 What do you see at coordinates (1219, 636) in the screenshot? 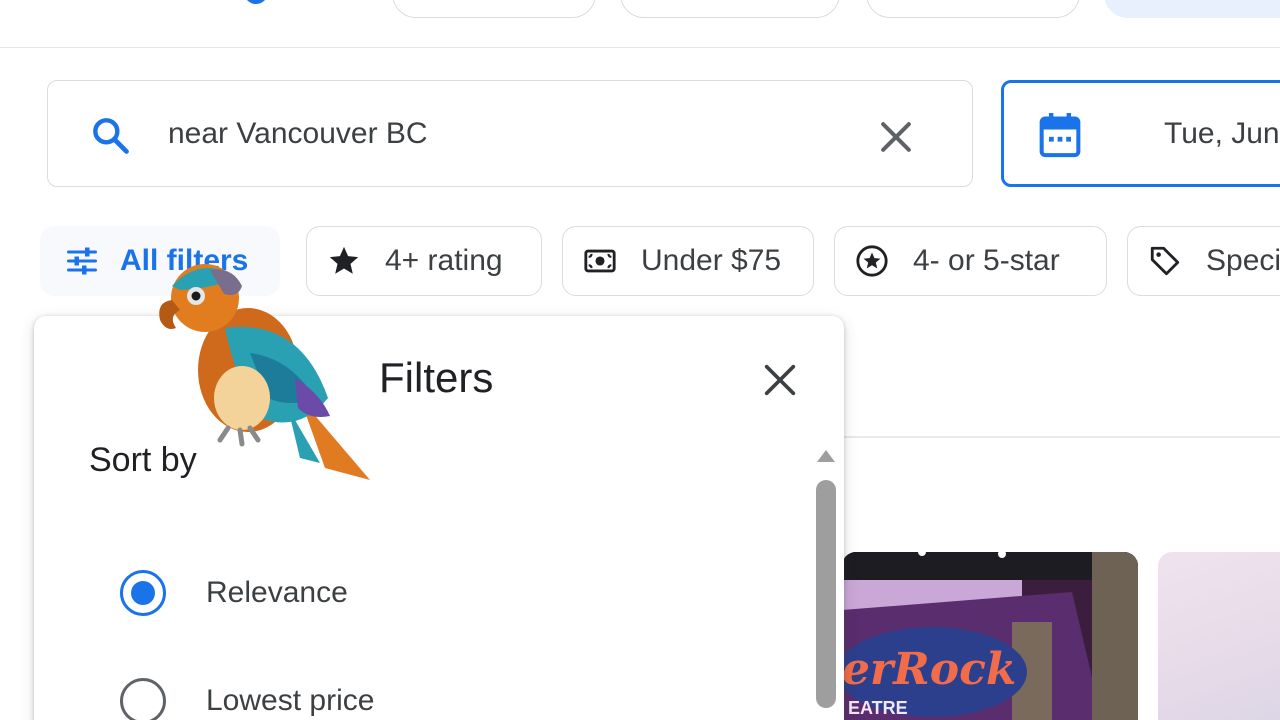
I see `hotel-thumbnail` at bounding box center [1219, 636].